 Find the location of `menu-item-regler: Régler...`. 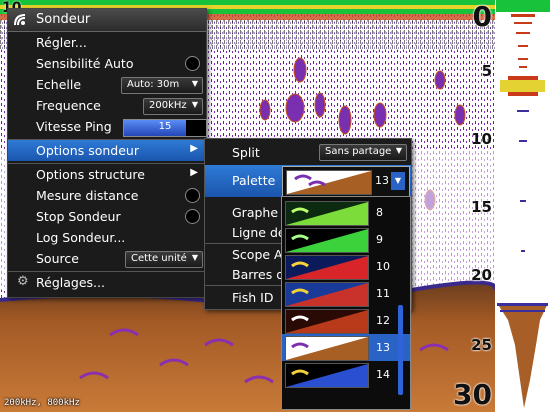

menu-item-regler: Régler... is located at coordinates (107, 42).